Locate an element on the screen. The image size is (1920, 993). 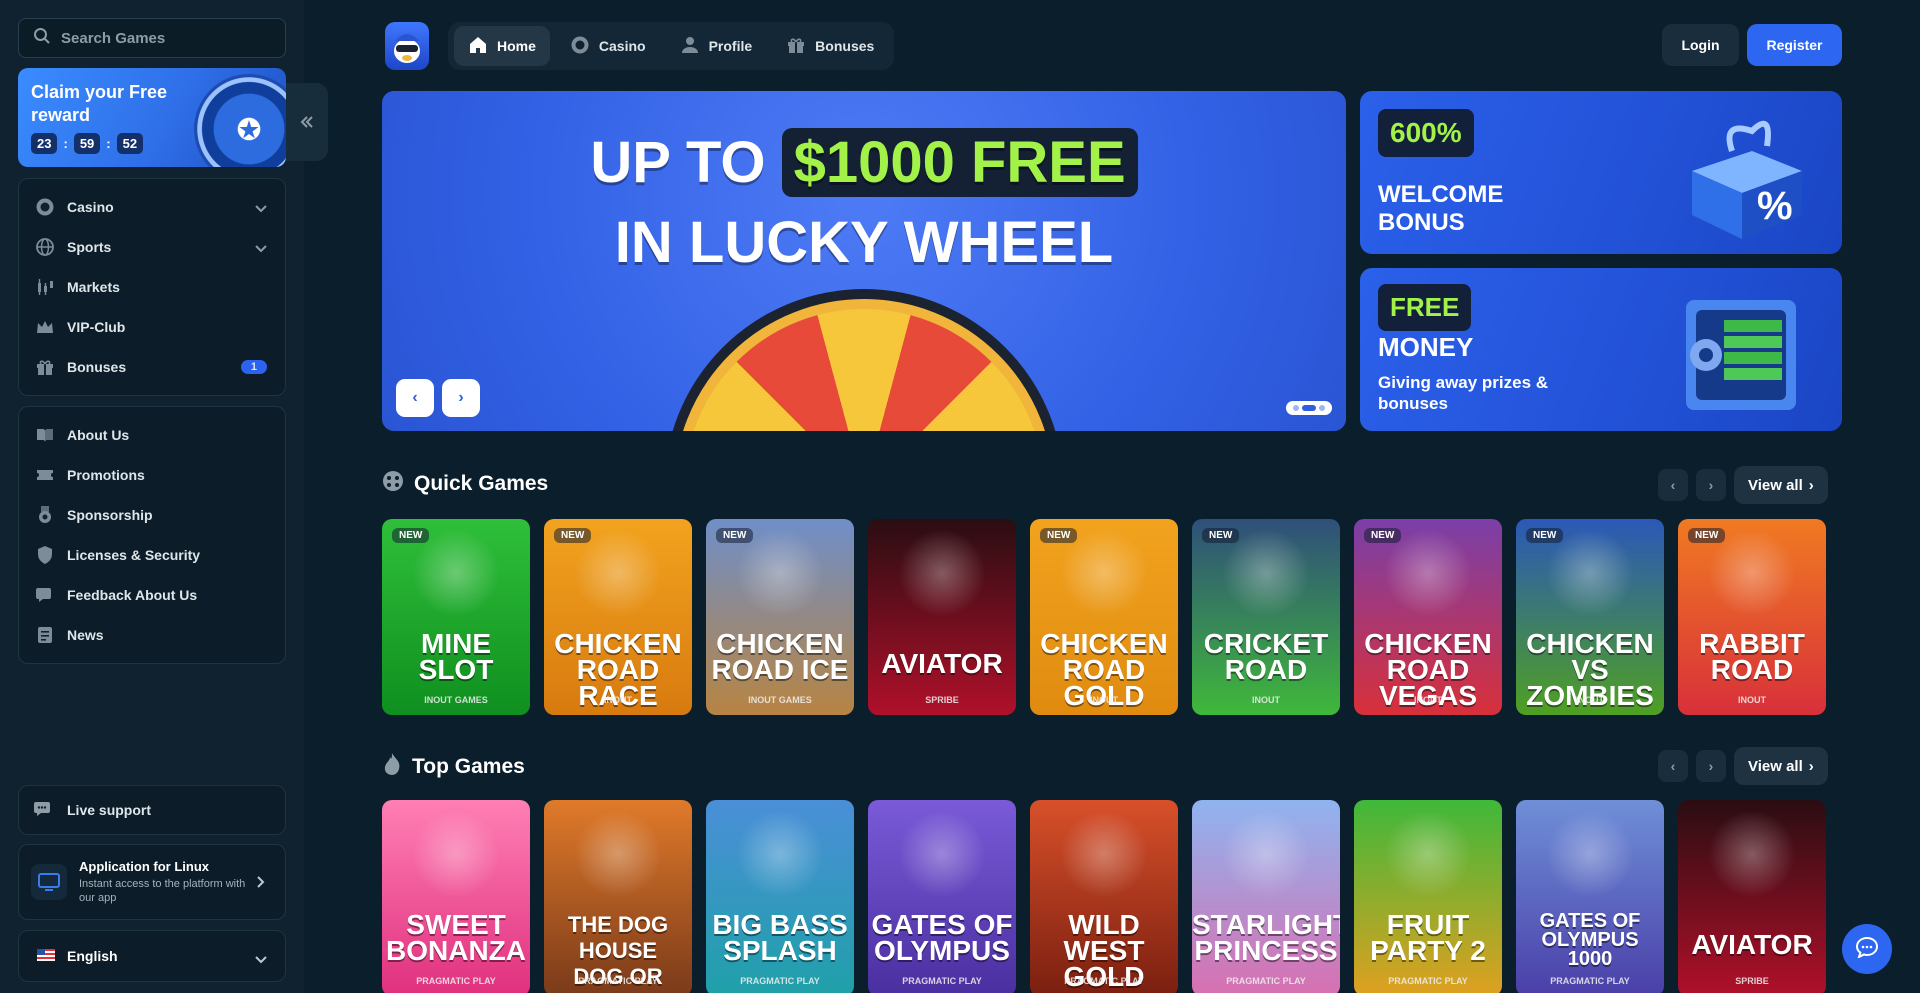
hero-prev-button: ‹ is located at coordinates (415, 398).